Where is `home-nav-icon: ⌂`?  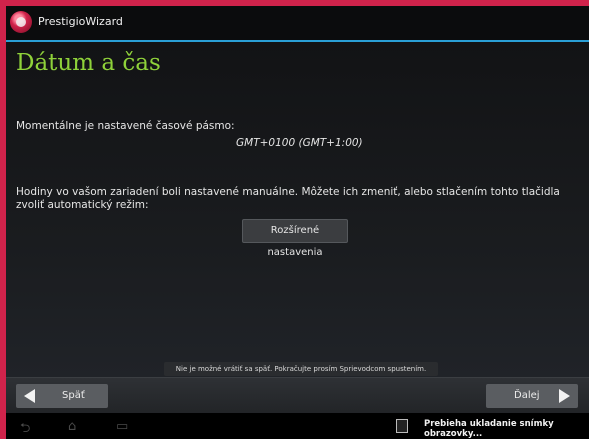 home-nav-icon: ⌂ is located at coordinates (72, 426).